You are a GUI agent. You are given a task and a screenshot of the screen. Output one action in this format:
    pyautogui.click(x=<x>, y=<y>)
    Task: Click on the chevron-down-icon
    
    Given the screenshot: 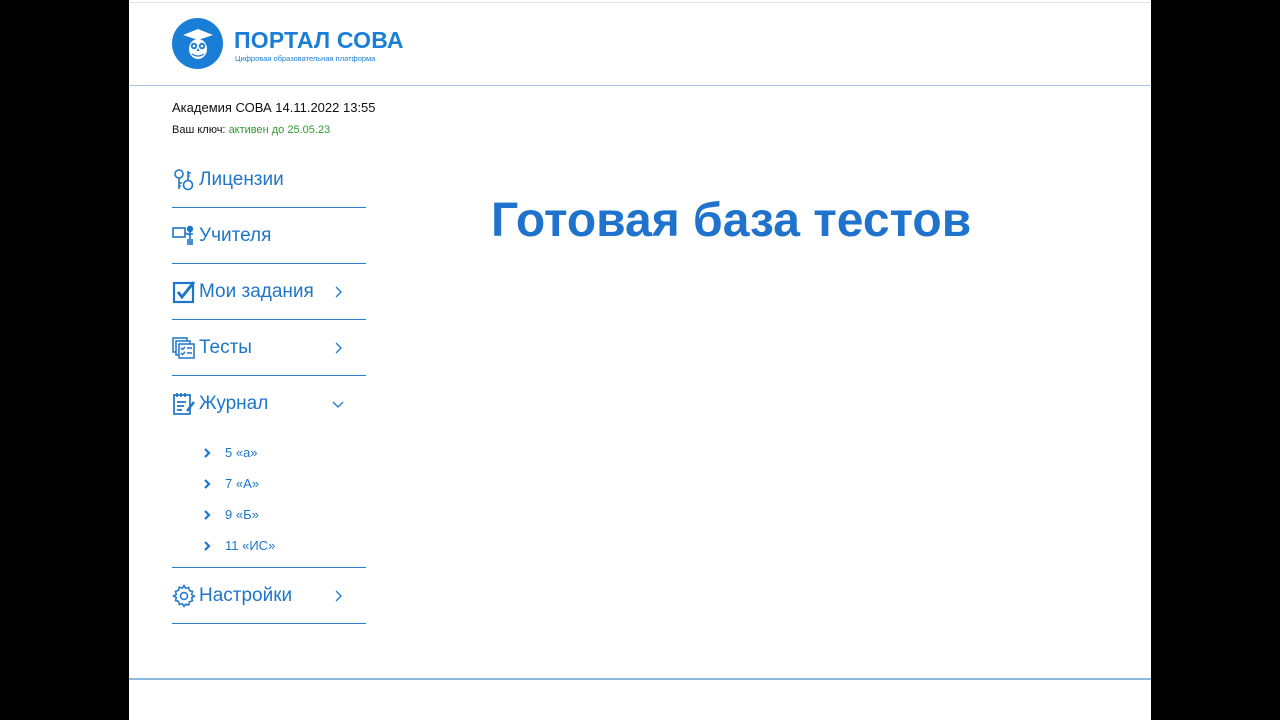 What is the action you would take?
    pyautogui.click(x=338, y=404)
    